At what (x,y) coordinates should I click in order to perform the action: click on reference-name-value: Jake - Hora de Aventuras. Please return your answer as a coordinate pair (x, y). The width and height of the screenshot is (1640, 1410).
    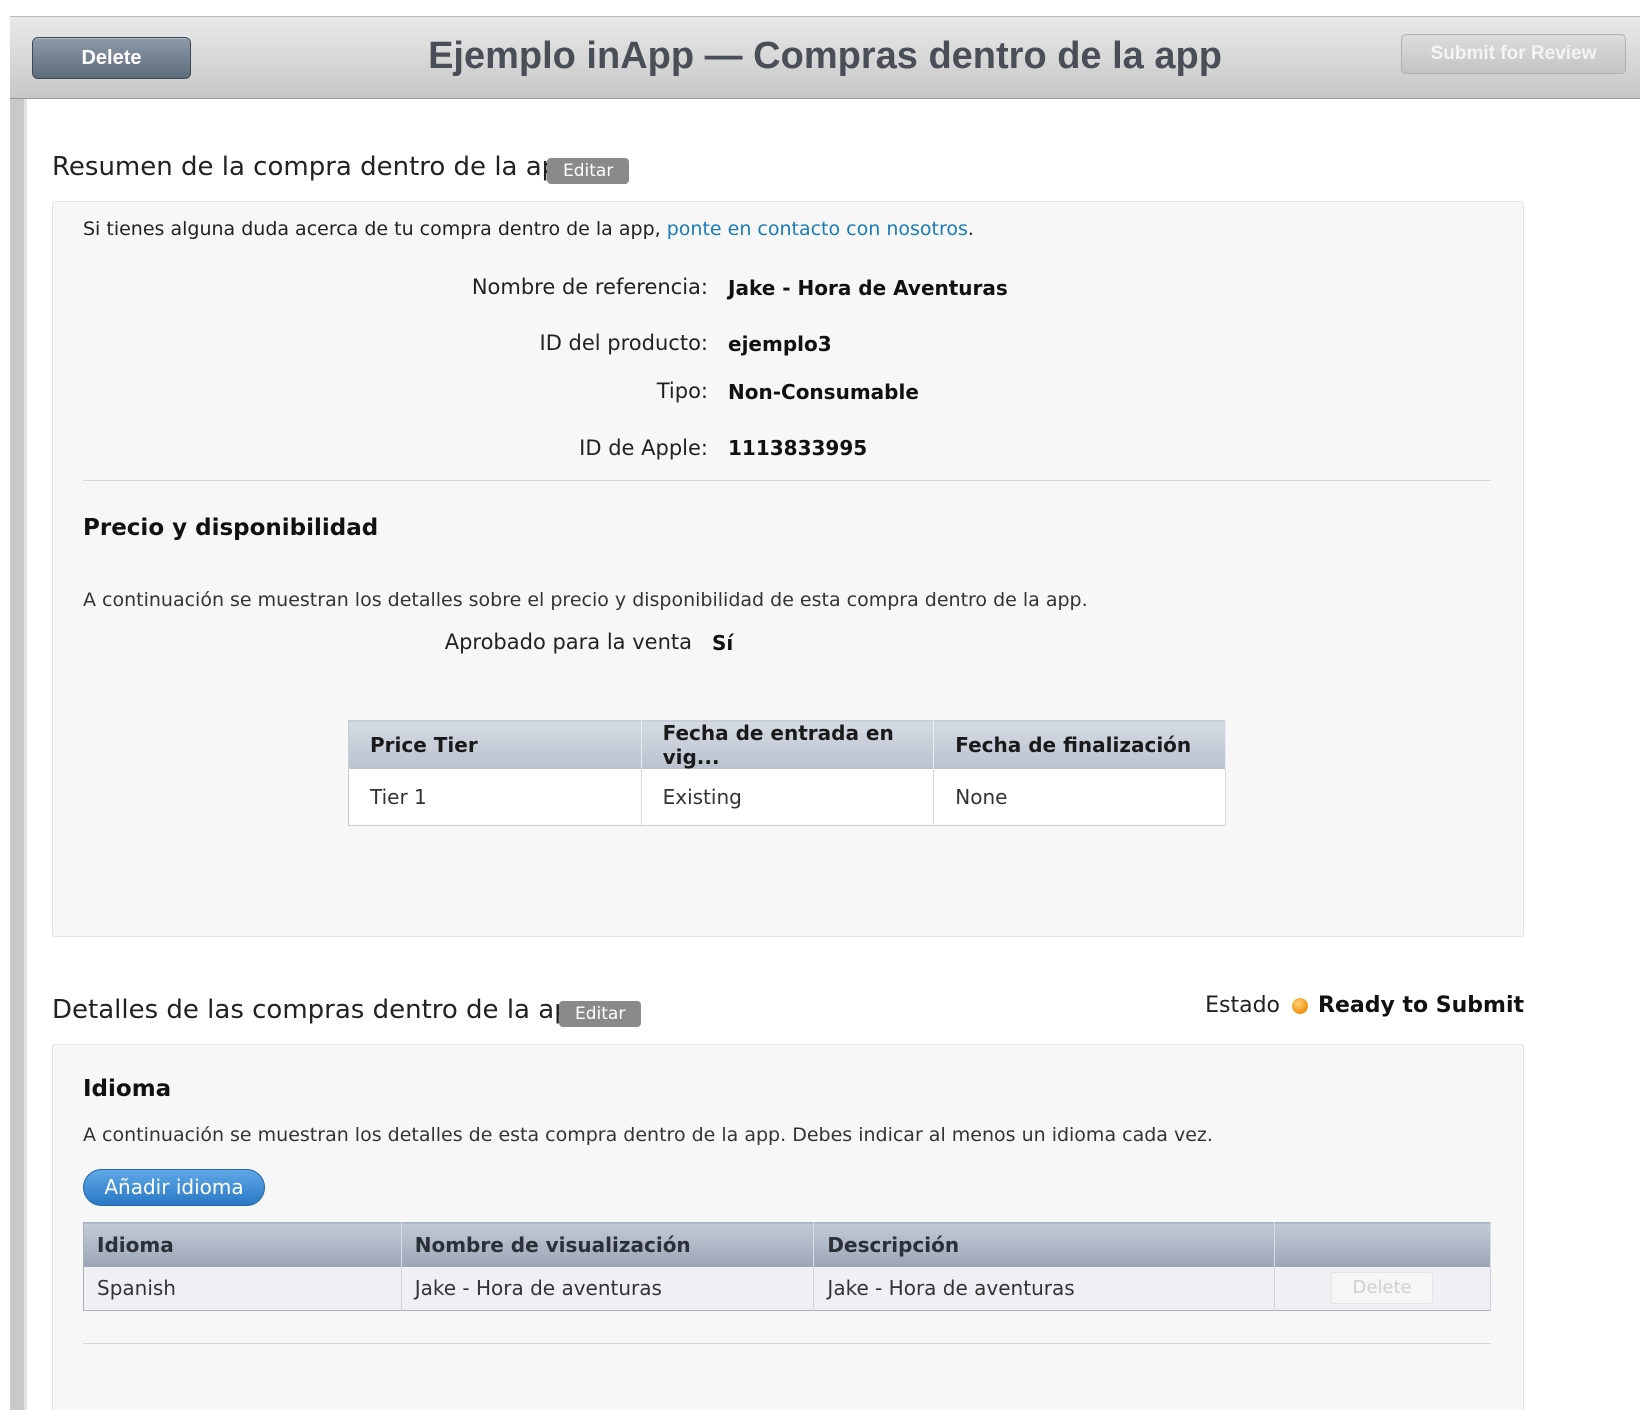
    Looking at the image, I should click on (868, 288).